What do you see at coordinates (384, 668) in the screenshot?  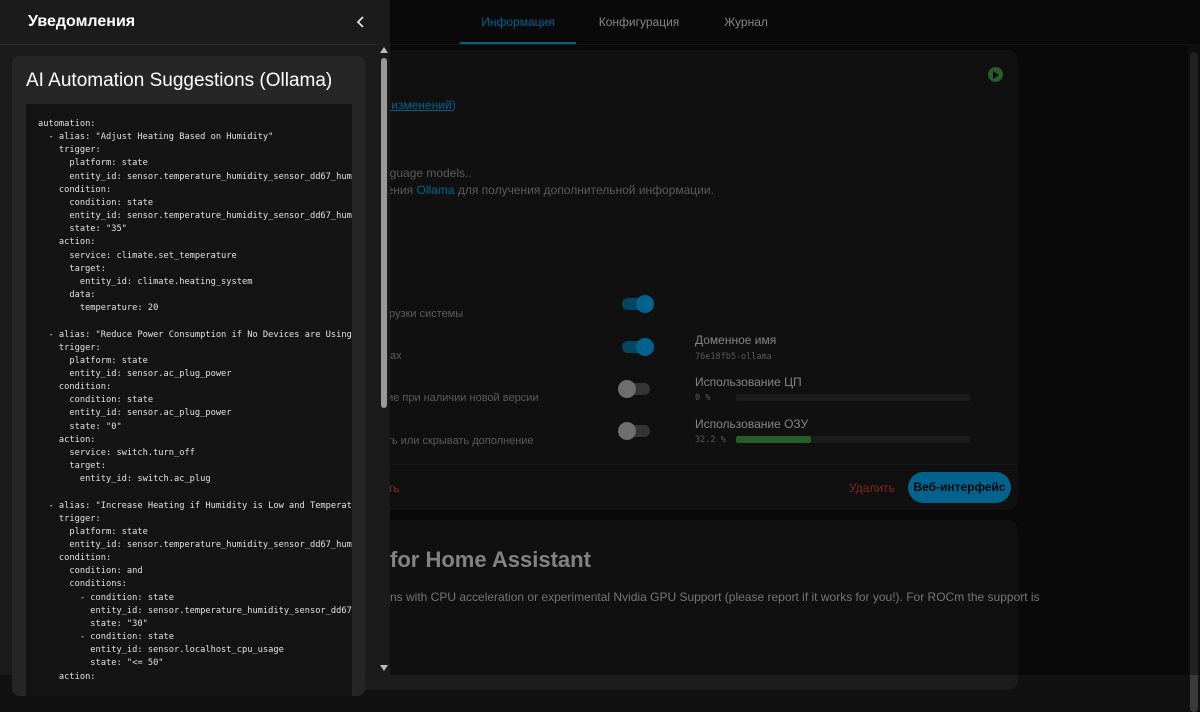 I see `scroll-down-arrow-icon` at bounding box center [384, 668].